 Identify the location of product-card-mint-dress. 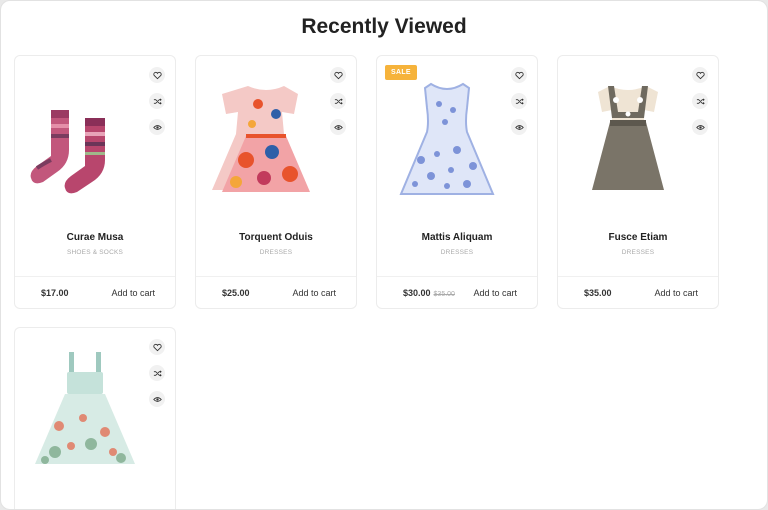
(95, 418).